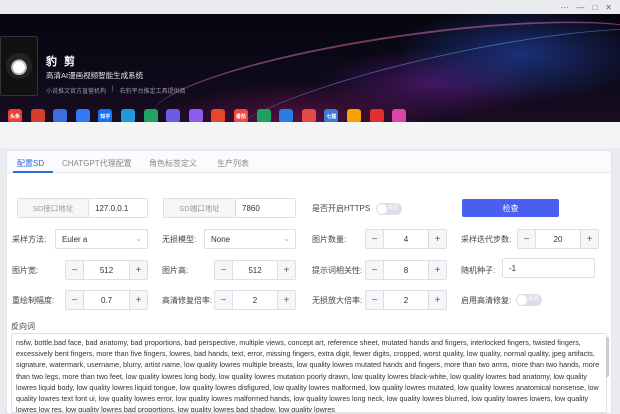  Describe the element at coordinates (510, 208) in the screenshot. I see `check-button: 检查` at that location.